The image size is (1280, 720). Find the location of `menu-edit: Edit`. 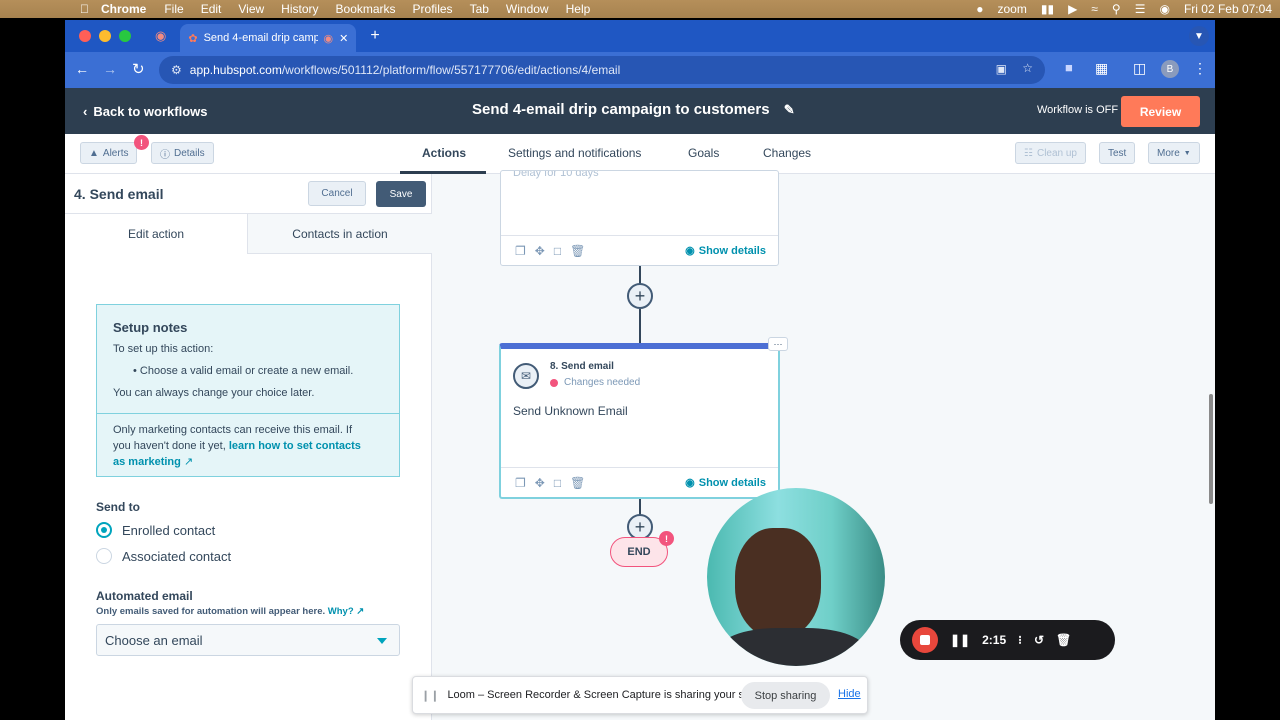

menu-edit: Edit is located at coordinates (211, 9).